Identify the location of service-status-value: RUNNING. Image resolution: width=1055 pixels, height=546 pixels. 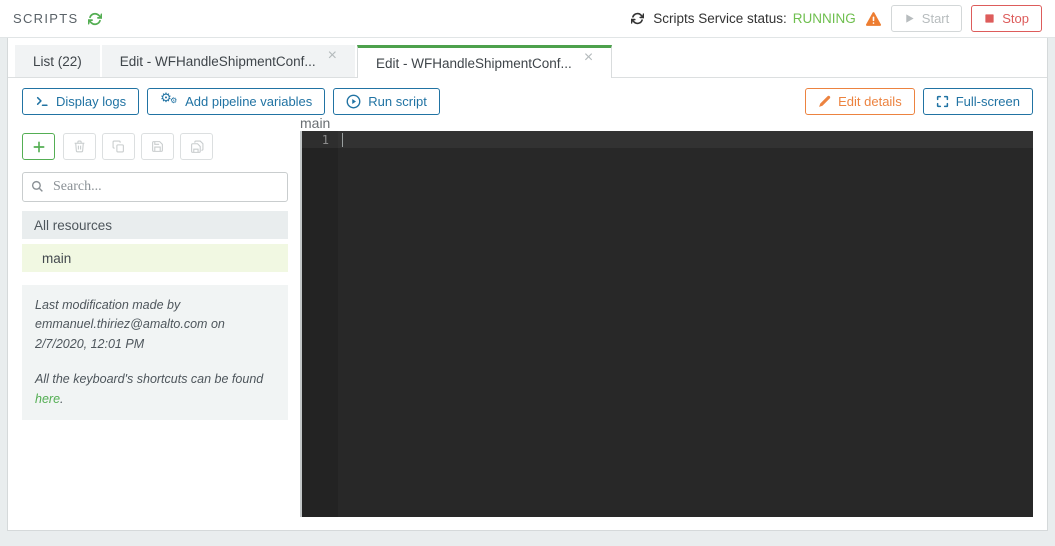
(824, 18).